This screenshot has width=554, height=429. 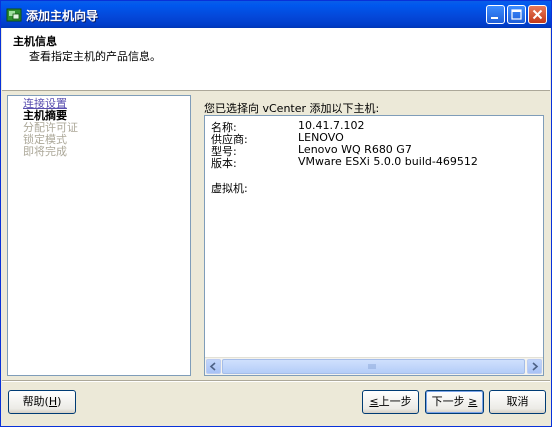 I want to click on wizard-app-icon, so click(x=14, y=15).